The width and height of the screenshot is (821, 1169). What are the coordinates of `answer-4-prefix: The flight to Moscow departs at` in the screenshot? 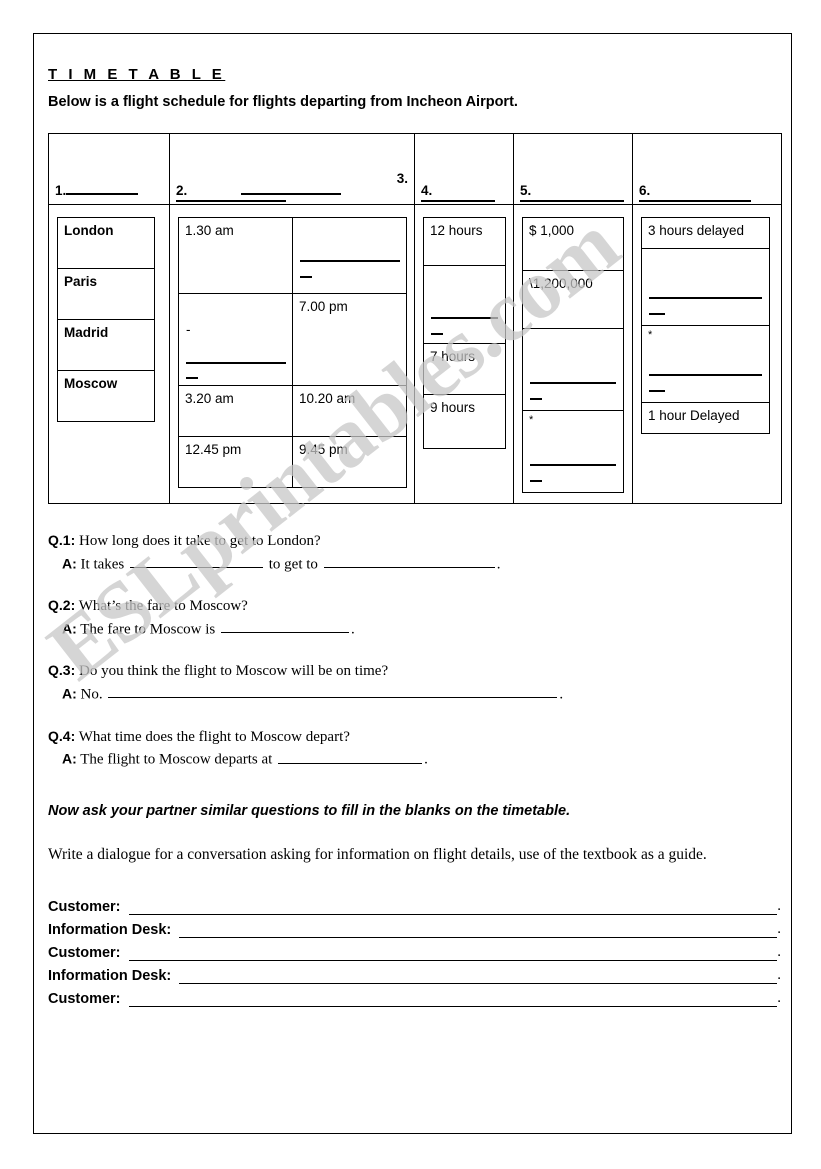 It's located at (176, 759).